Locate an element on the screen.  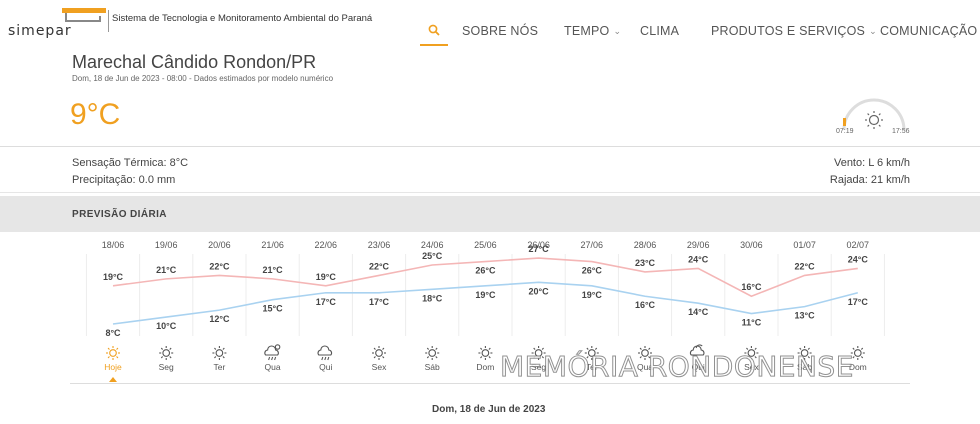
day-label: Sex is located at coordinates (379, 367).